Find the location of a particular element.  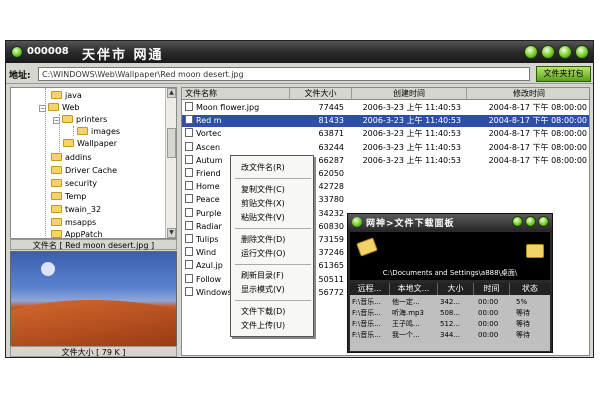

file-name: Home is located at coordinates (208, 187).